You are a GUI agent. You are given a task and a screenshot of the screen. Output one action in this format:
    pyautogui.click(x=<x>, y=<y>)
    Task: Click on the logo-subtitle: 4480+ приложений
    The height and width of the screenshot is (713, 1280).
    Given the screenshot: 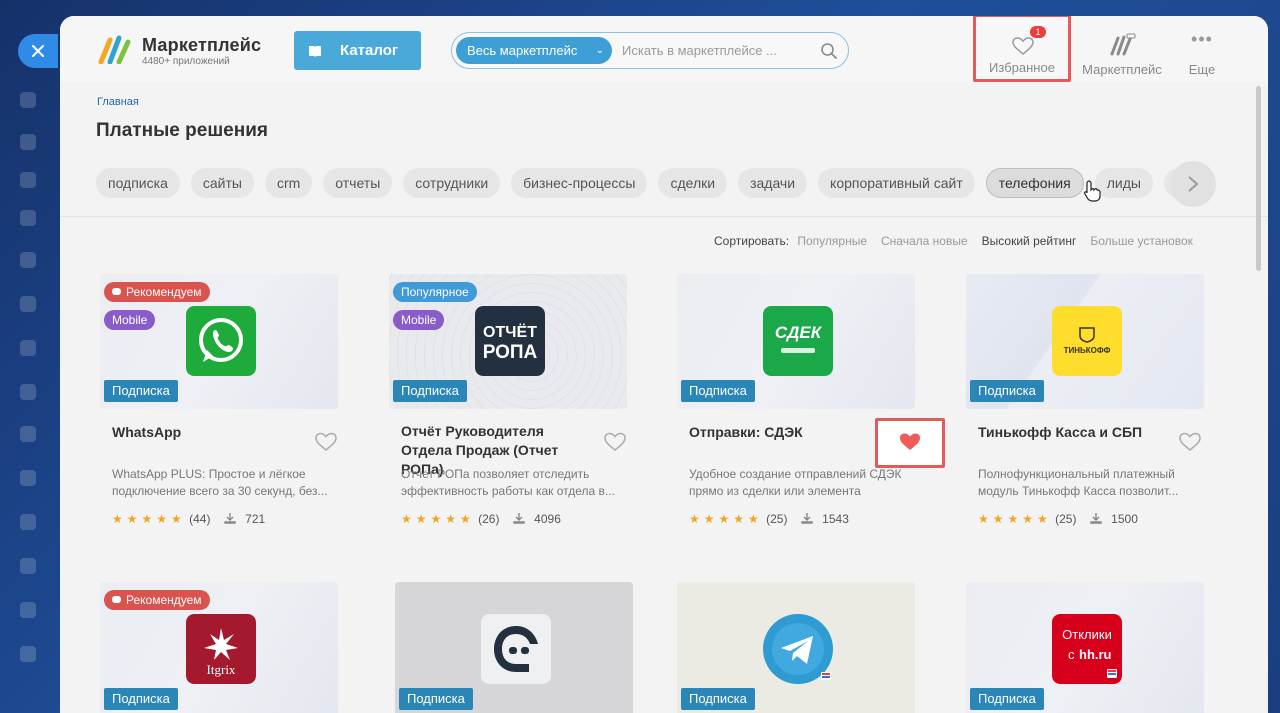 What is the action you would take?
    pyautogui.click(x=186, y=61)
    